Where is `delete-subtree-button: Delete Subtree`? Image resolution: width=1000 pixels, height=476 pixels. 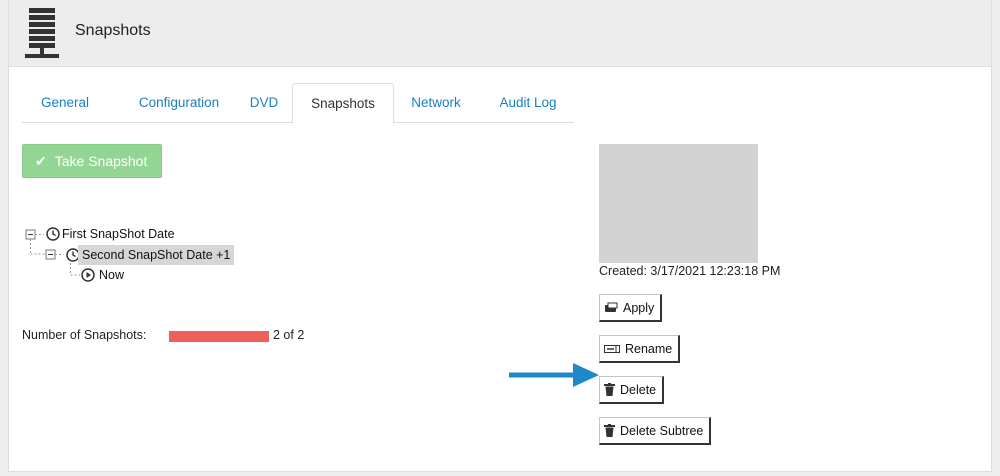 delete-subtree-button: Delete Subtree is located at coordinates (655, 431).